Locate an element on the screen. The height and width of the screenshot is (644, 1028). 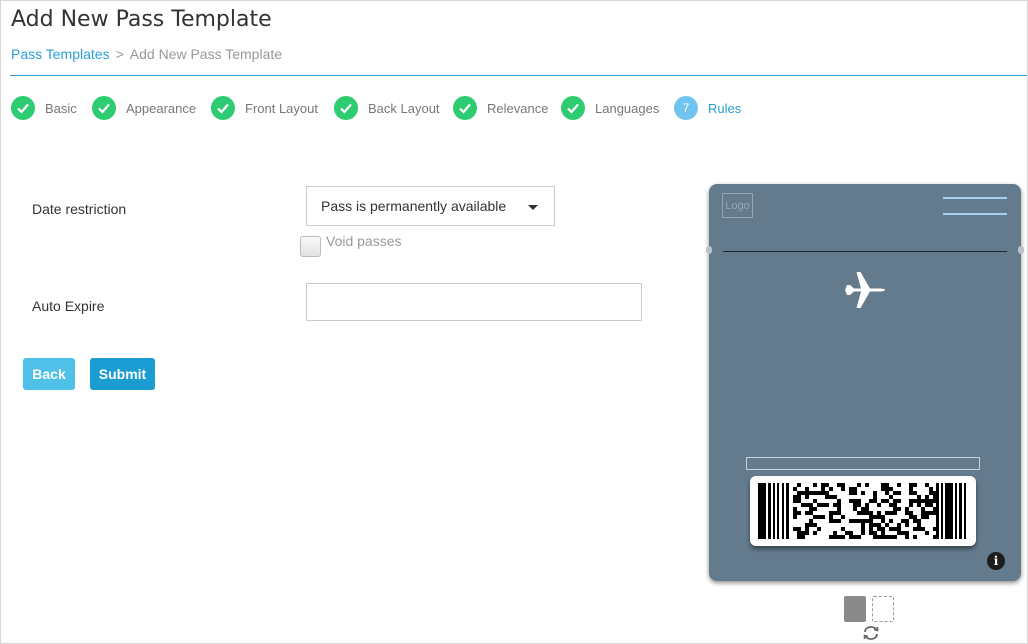
step-label: Appearance is located at coordinates (161, 108).